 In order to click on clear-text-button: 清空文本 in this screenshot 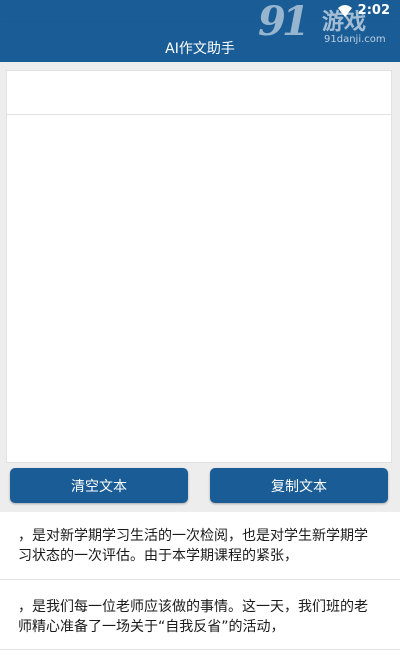, I will do `click(99, 485)`.